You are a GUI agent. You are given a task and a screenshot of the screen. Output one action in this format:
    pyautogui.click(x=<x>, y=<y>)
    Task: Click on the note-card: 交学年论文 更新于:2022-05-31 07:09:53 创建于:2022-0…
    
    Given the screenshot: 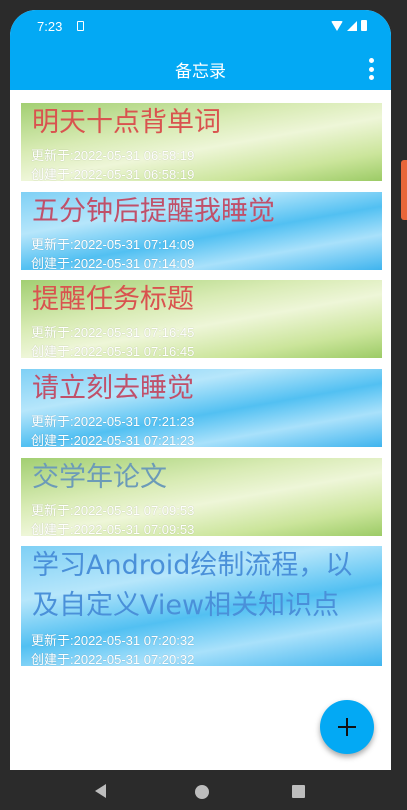 What is the action you would take?
    pyautogui.click(x=201, y=497)
    